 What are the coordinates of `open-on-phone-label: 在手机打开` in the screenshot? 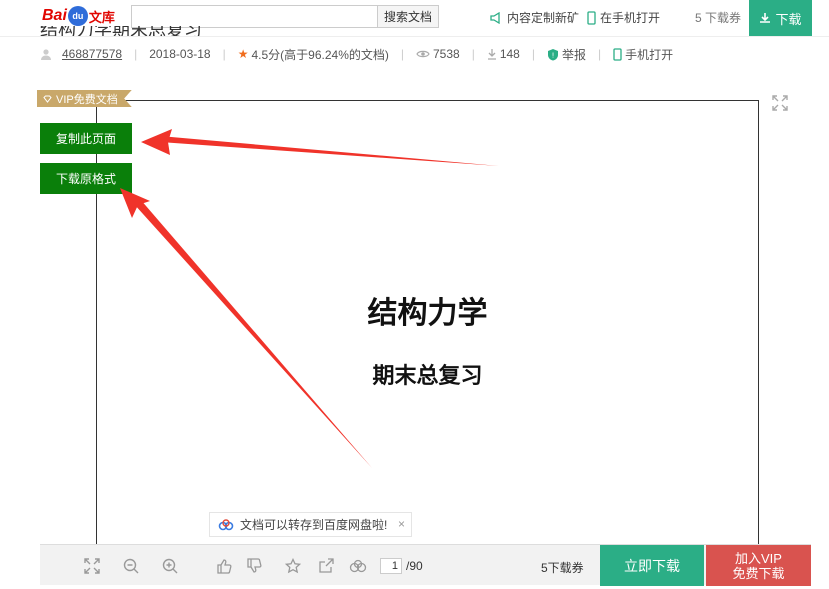 It's located at (630, 18).